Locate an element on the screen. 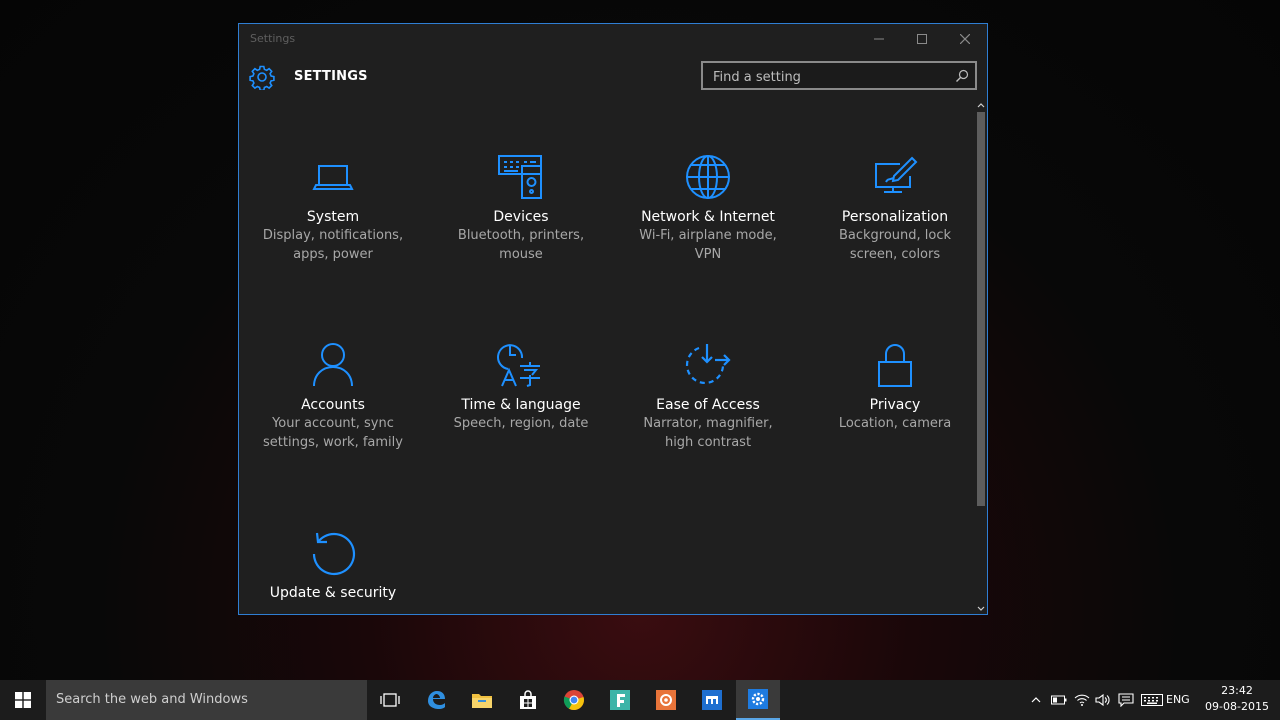 The image size is (1280, 720). orange-app-icon is located at coordinates (666, 700).